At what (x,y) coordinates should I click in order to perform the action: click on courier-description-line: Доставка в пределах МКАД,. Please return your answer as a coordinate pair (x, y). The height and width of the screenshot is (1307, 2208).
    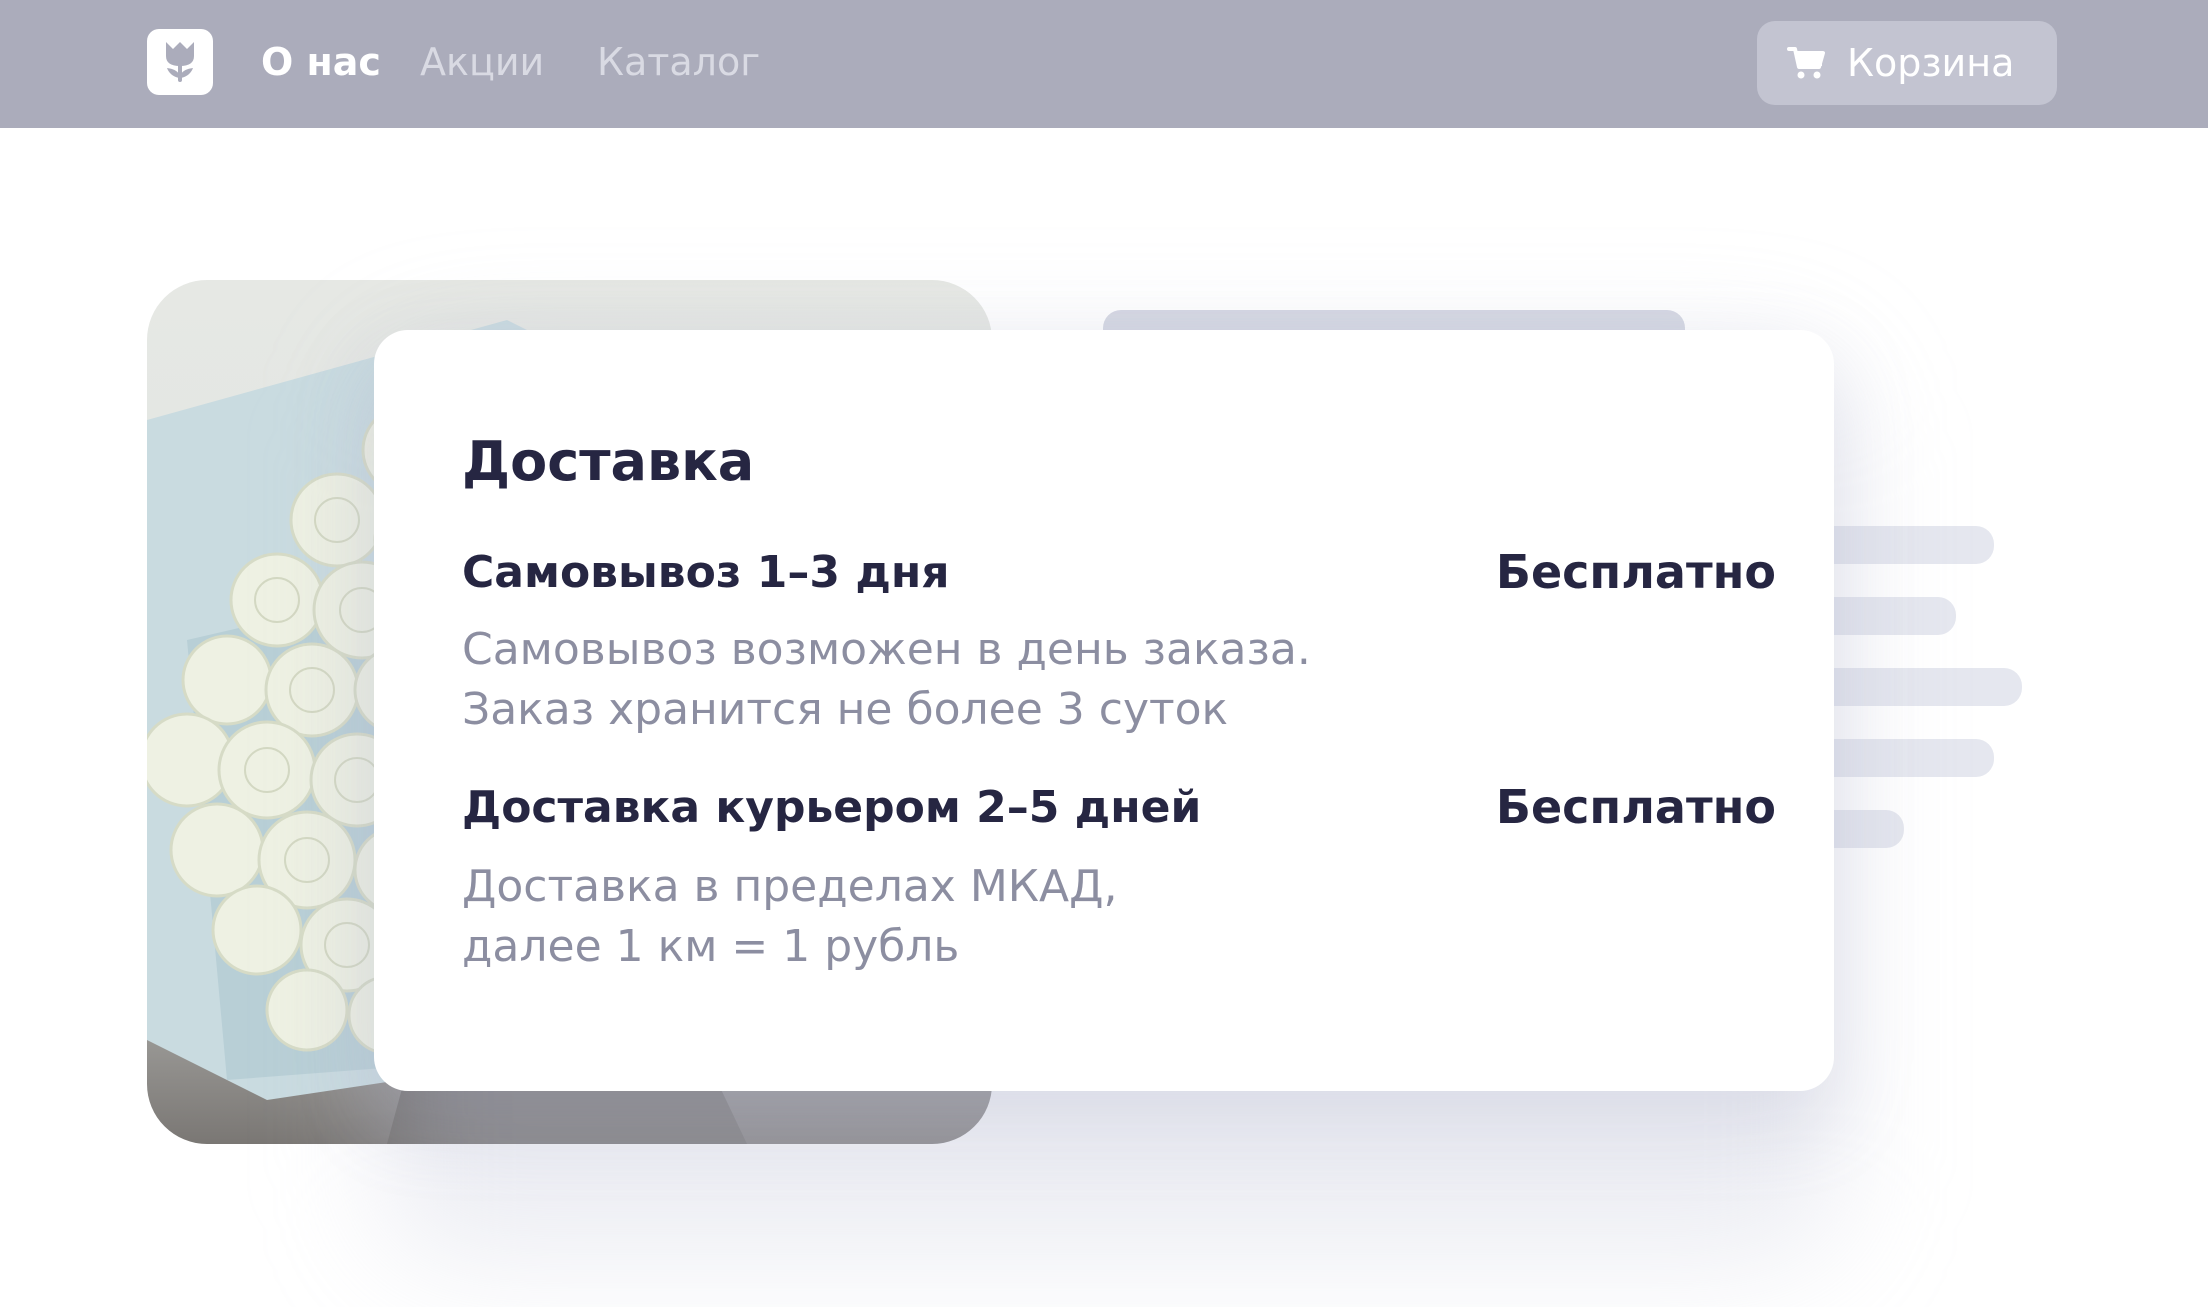
    Looking at the image, I should click on (790, 886).